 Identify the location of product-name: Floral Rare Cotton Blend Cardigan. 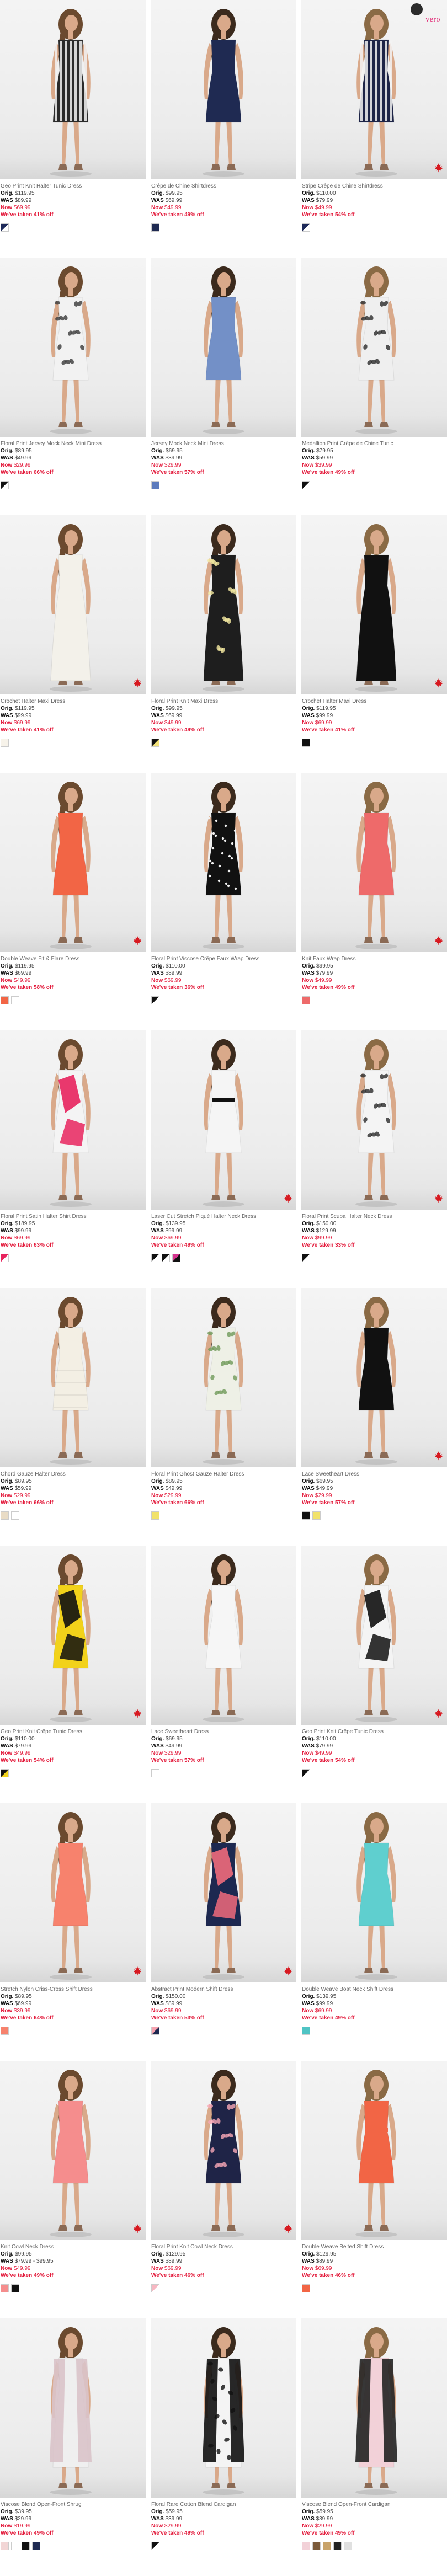
(223, 2504).